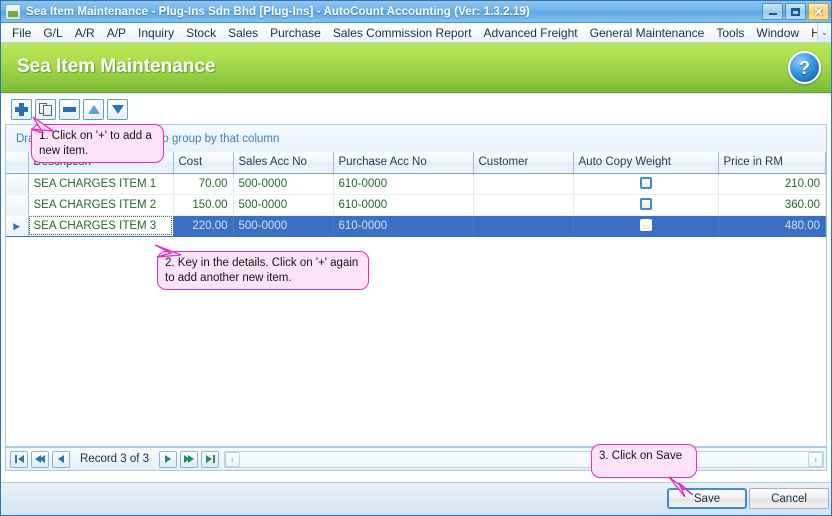 This screenshot has height=516, width=832. I want to click on previous-record-button, so click(61, 459).